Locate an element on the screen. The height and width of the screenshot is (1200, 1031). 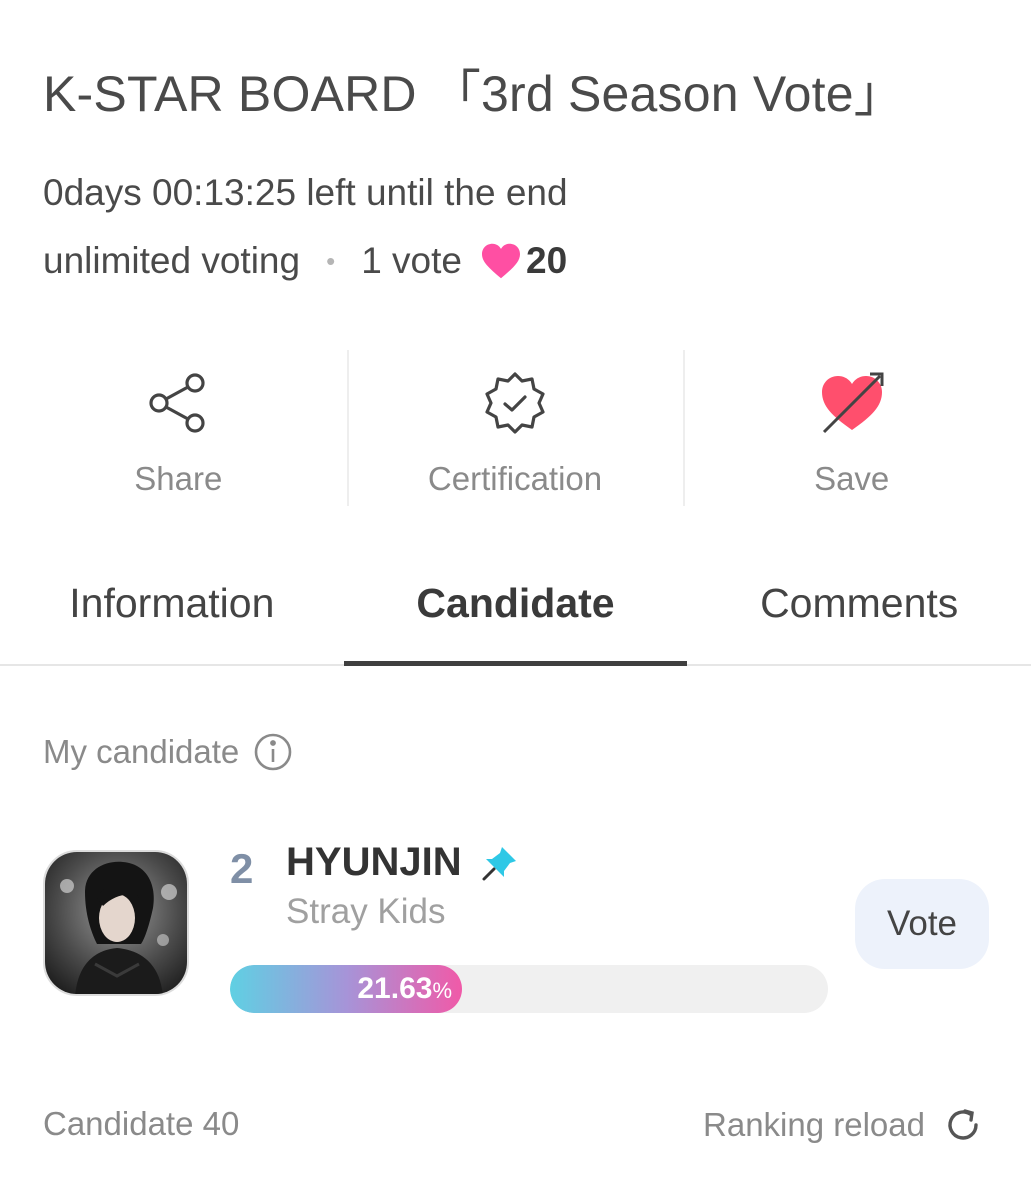
reload-icon is located at coordinates (963, 1125).